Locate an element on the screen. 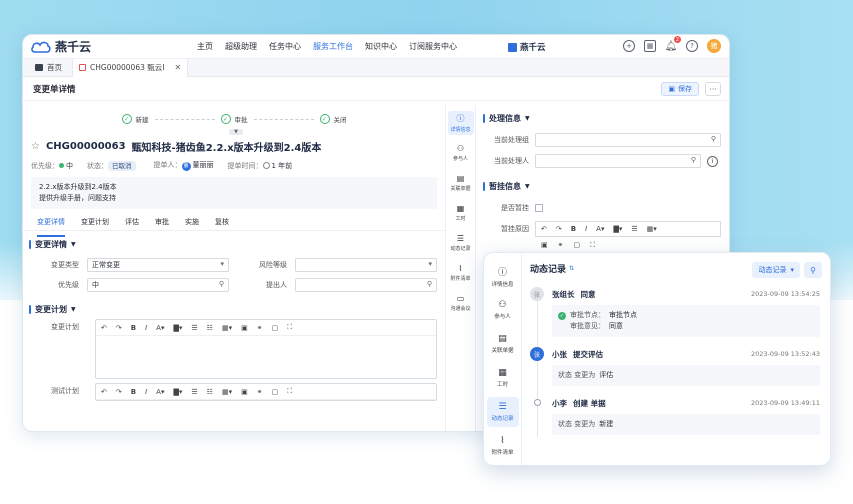 Image resolution: width=853 pixels, height=504 pixels. section-change-details: 变更详情 ▼ is located at coordinates (234, 242).